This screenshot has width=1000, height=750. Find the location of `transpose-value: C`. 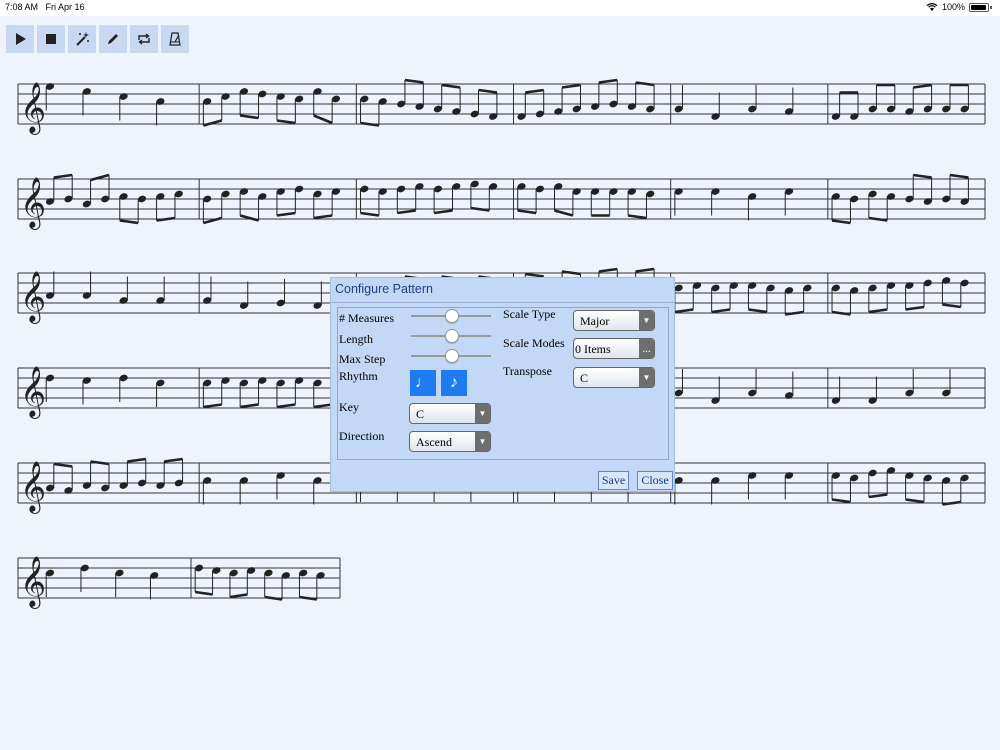

transpose-value: C is located at coordinates (584, 378).